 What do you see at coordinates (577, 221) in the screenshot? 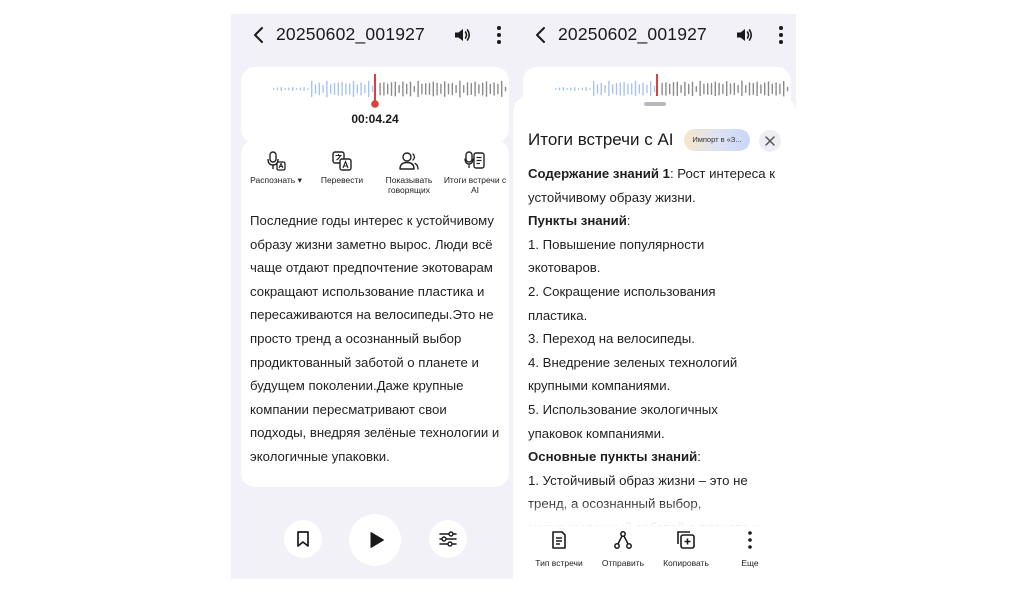
I see `summary-heading: Пункты знаний` at bounding box center [577, 221].